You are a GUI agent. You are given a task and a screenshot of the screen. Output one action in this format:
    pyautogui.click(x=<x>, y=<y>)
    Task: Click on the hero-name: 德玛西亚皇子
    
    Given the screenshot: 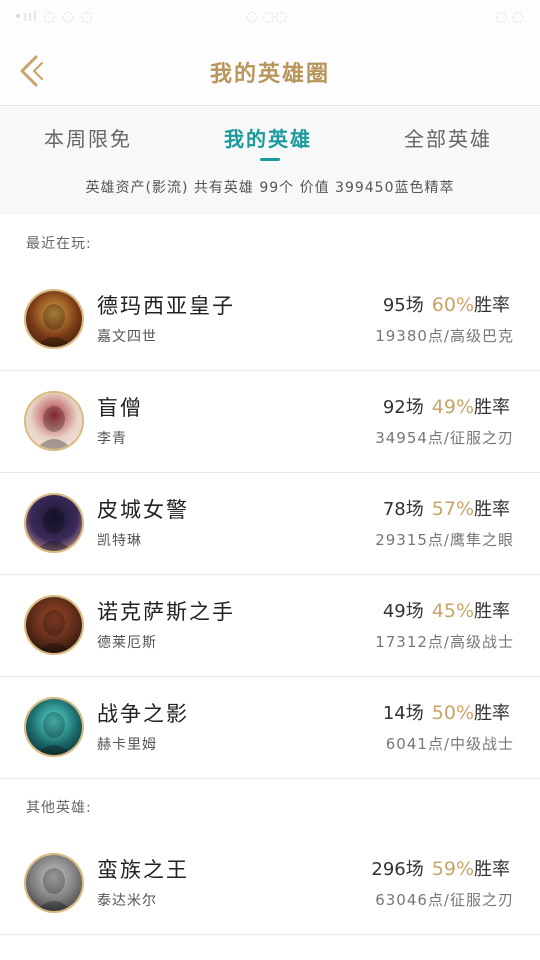 What is the action you would take?
    pyautogui.click(x=166, y=306)
    